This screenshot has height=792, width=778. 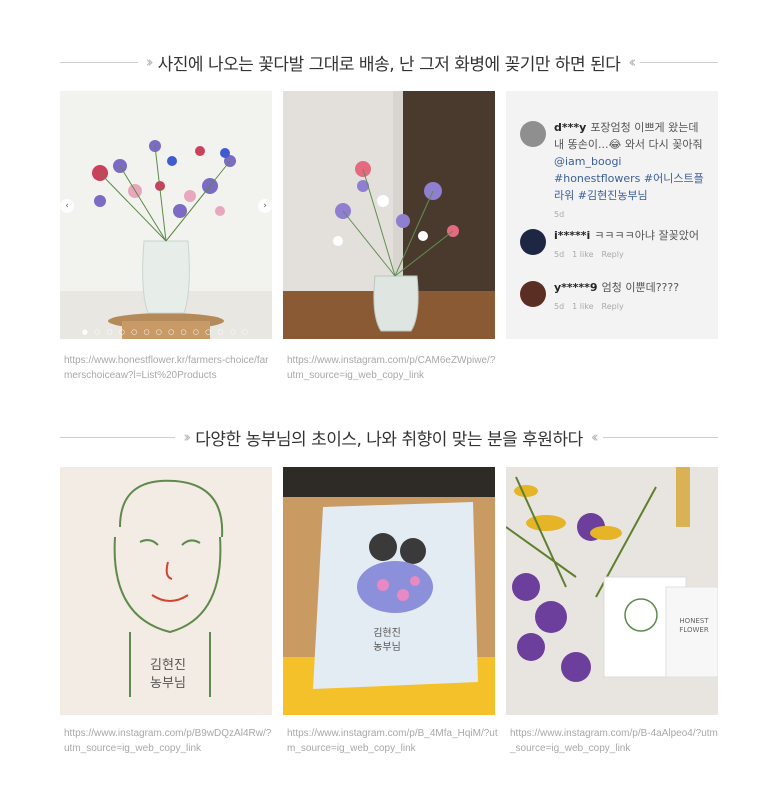 I want to click on bouquet-with-card-photo: HONEST FLOWER, so click(x=612, y=591).